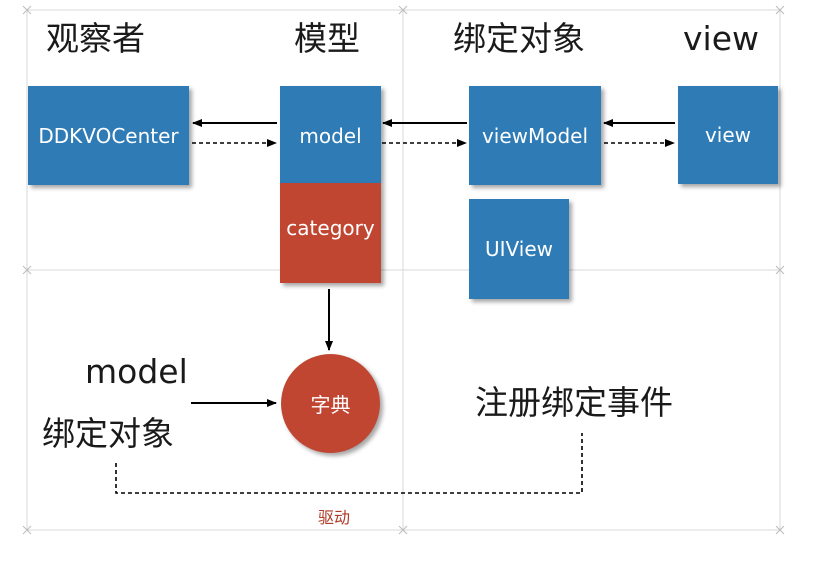 This screenshot has width=817, height=563. Describe the element at coordinates (108, 433) in the screenshot. I see `left-label-binding-object: 绑定对象` at that location.